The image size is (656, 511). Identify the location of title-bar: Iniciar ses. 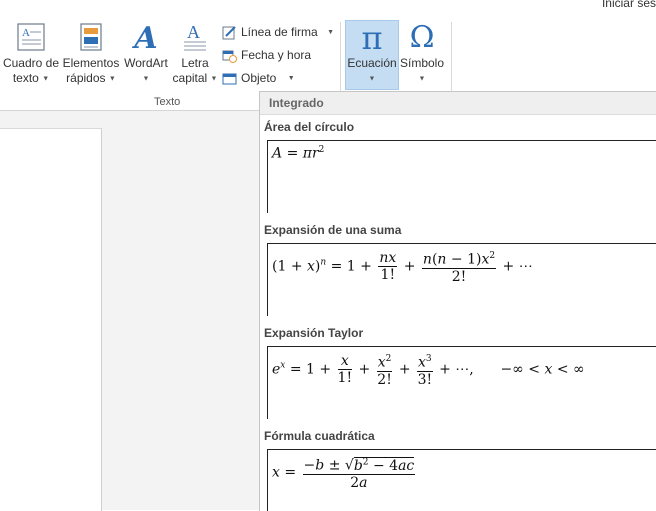
(328, 9).